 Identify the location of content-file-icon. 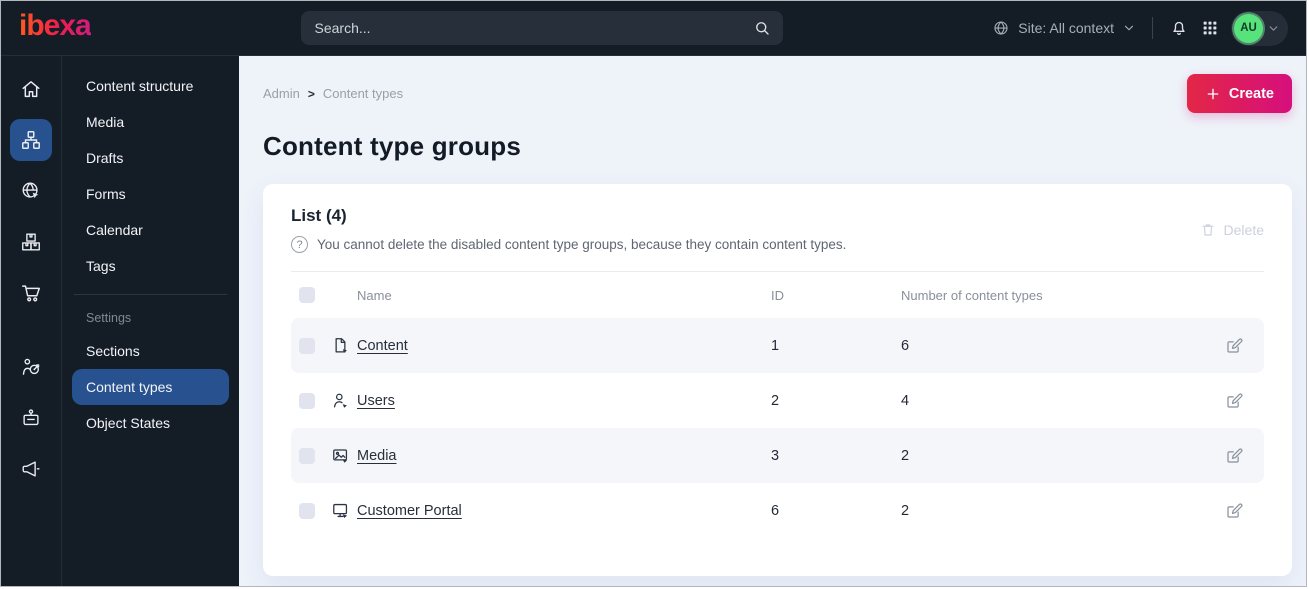
(344, 345).